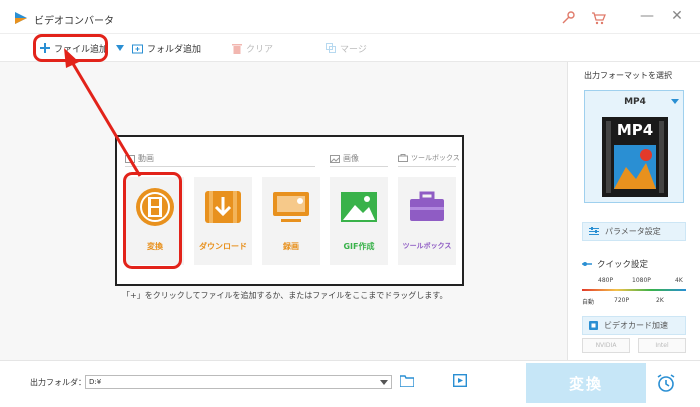  I want to click on output-folder-label: 出力フォルダ：, so click(58, 382).